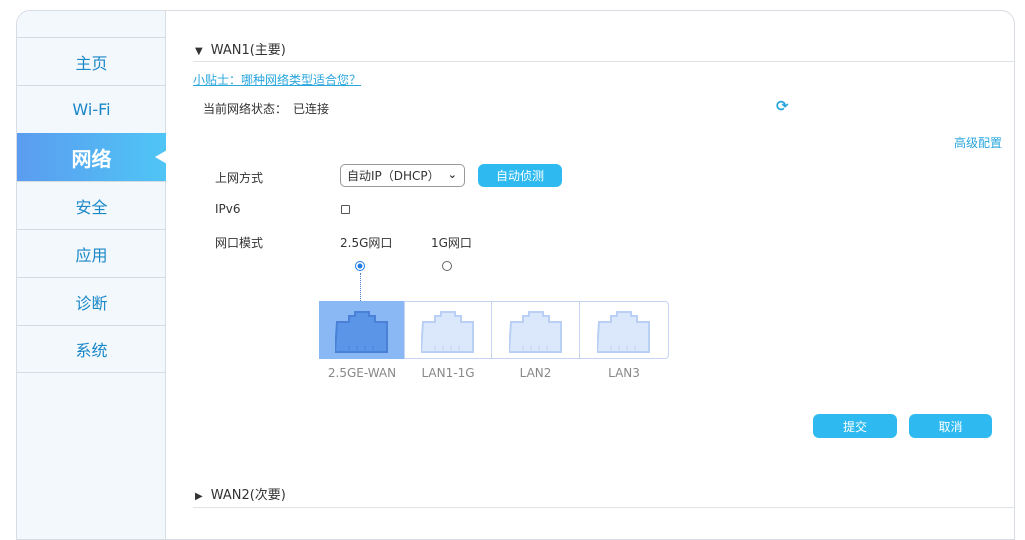  Describe the element at coordinates (978, 142) in the screenshot. I see `advanced-settings-link: 高级配置` at that location.